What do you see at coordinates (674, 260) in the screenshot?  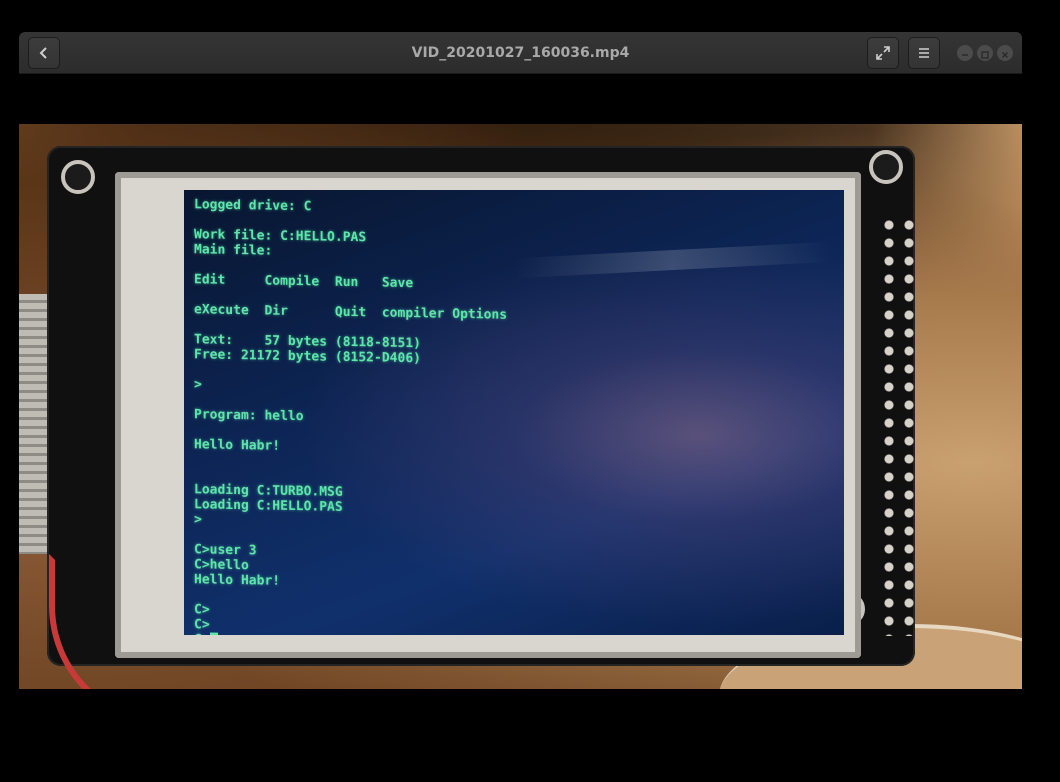 I see `screen-glare` at bounding box center [674, 260].